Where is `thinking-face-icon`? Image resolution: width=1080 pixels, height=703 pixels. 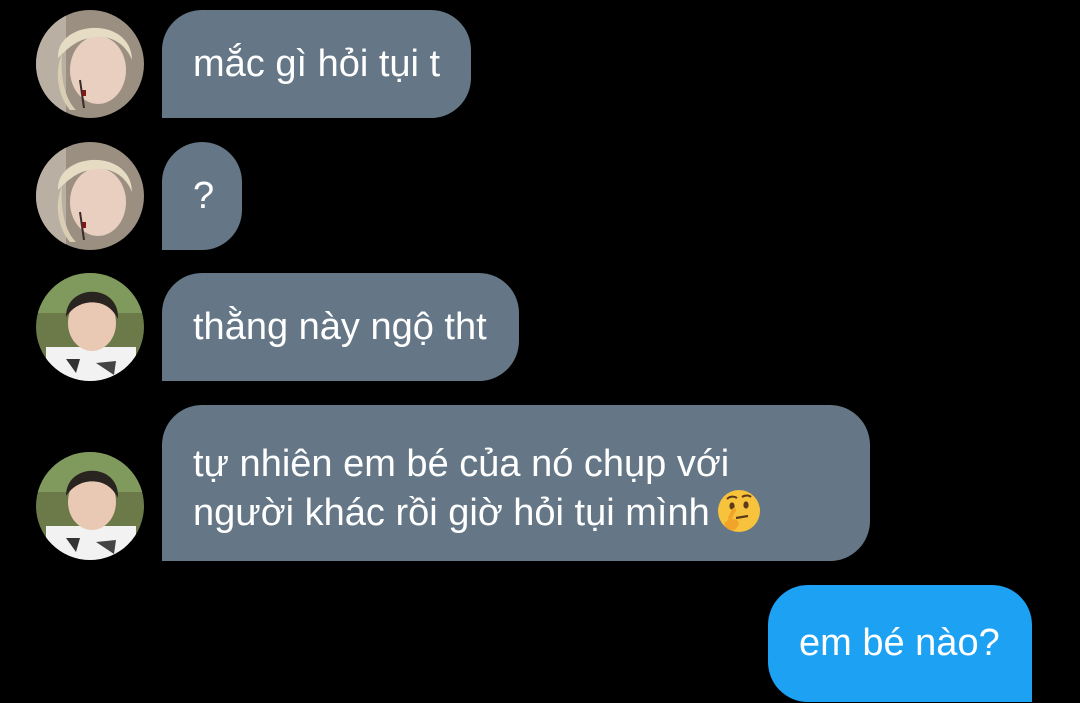 thinking-face-icon is located at coordinates (739, 511).